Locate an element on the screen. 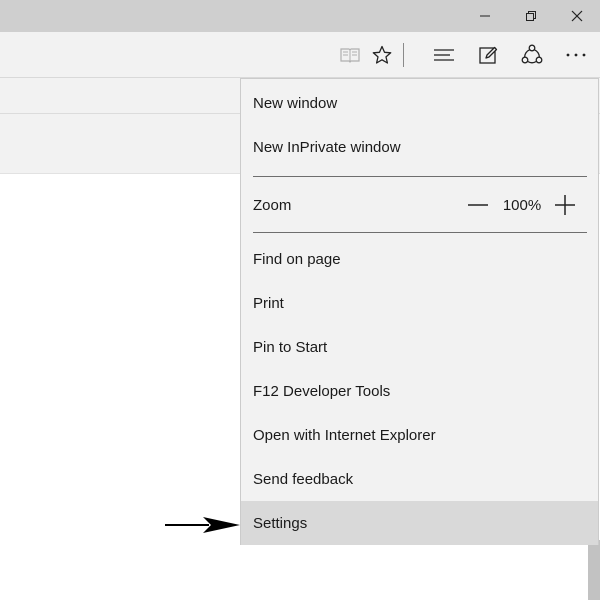 This screenshot has height=600, width=600. zoom-in-button is located at coordinates (565, 205).